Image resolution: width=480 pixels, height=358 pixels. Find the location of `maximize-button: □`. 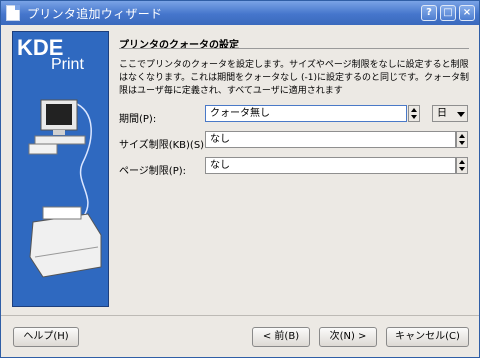

maximize-button: □ is located at coordinates (448, 13).